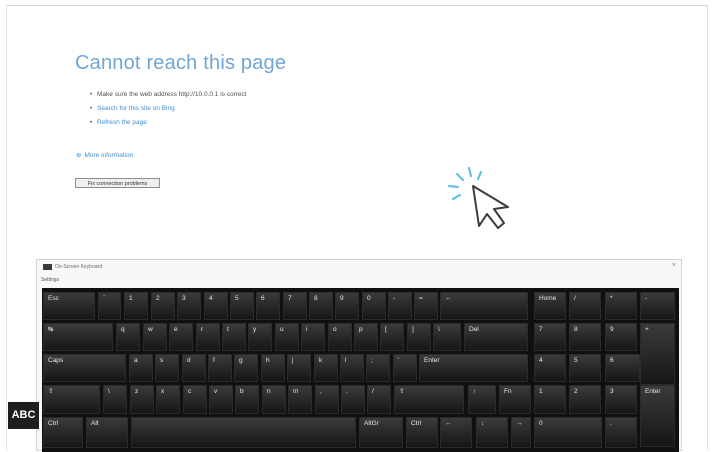 The height and width of the screenshot is (452, 713). What do you see at coordinates (550, 368) in the screenshot?
I see `key-2-13: 4` at bounding box center [550, 368].